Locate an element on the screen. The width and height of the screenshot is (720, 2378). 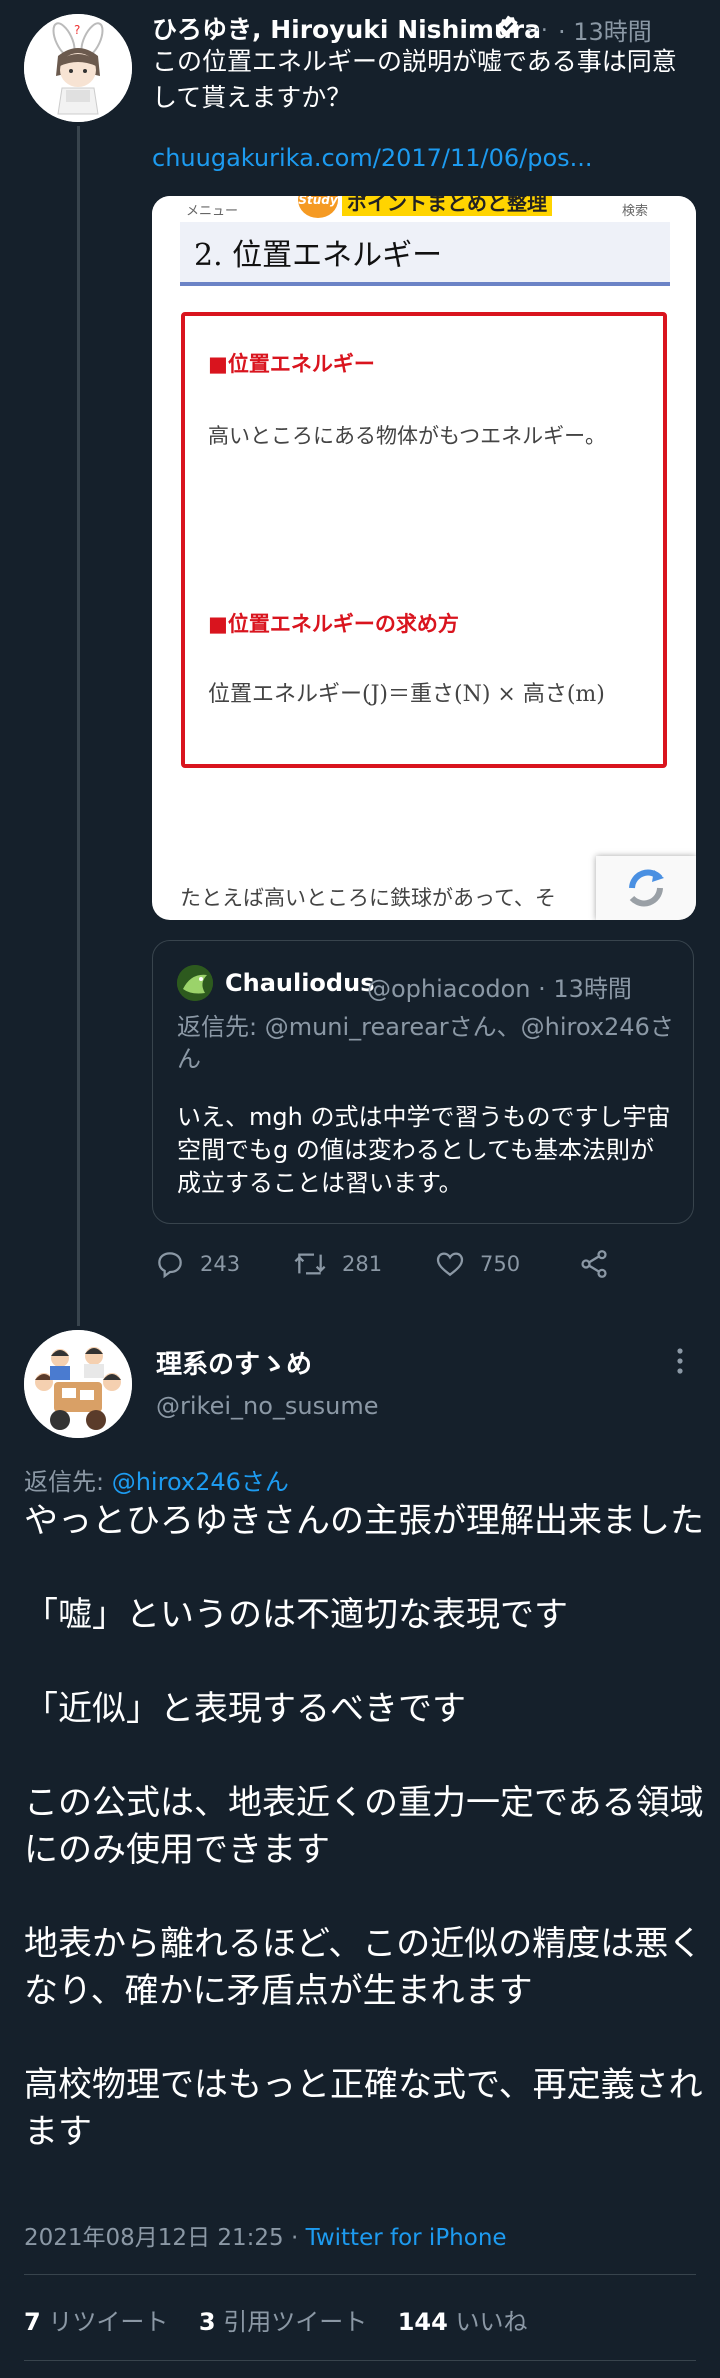
display-name: ひろゆき, Hiroyuki Nishimura is located at coordinates (346, 28).